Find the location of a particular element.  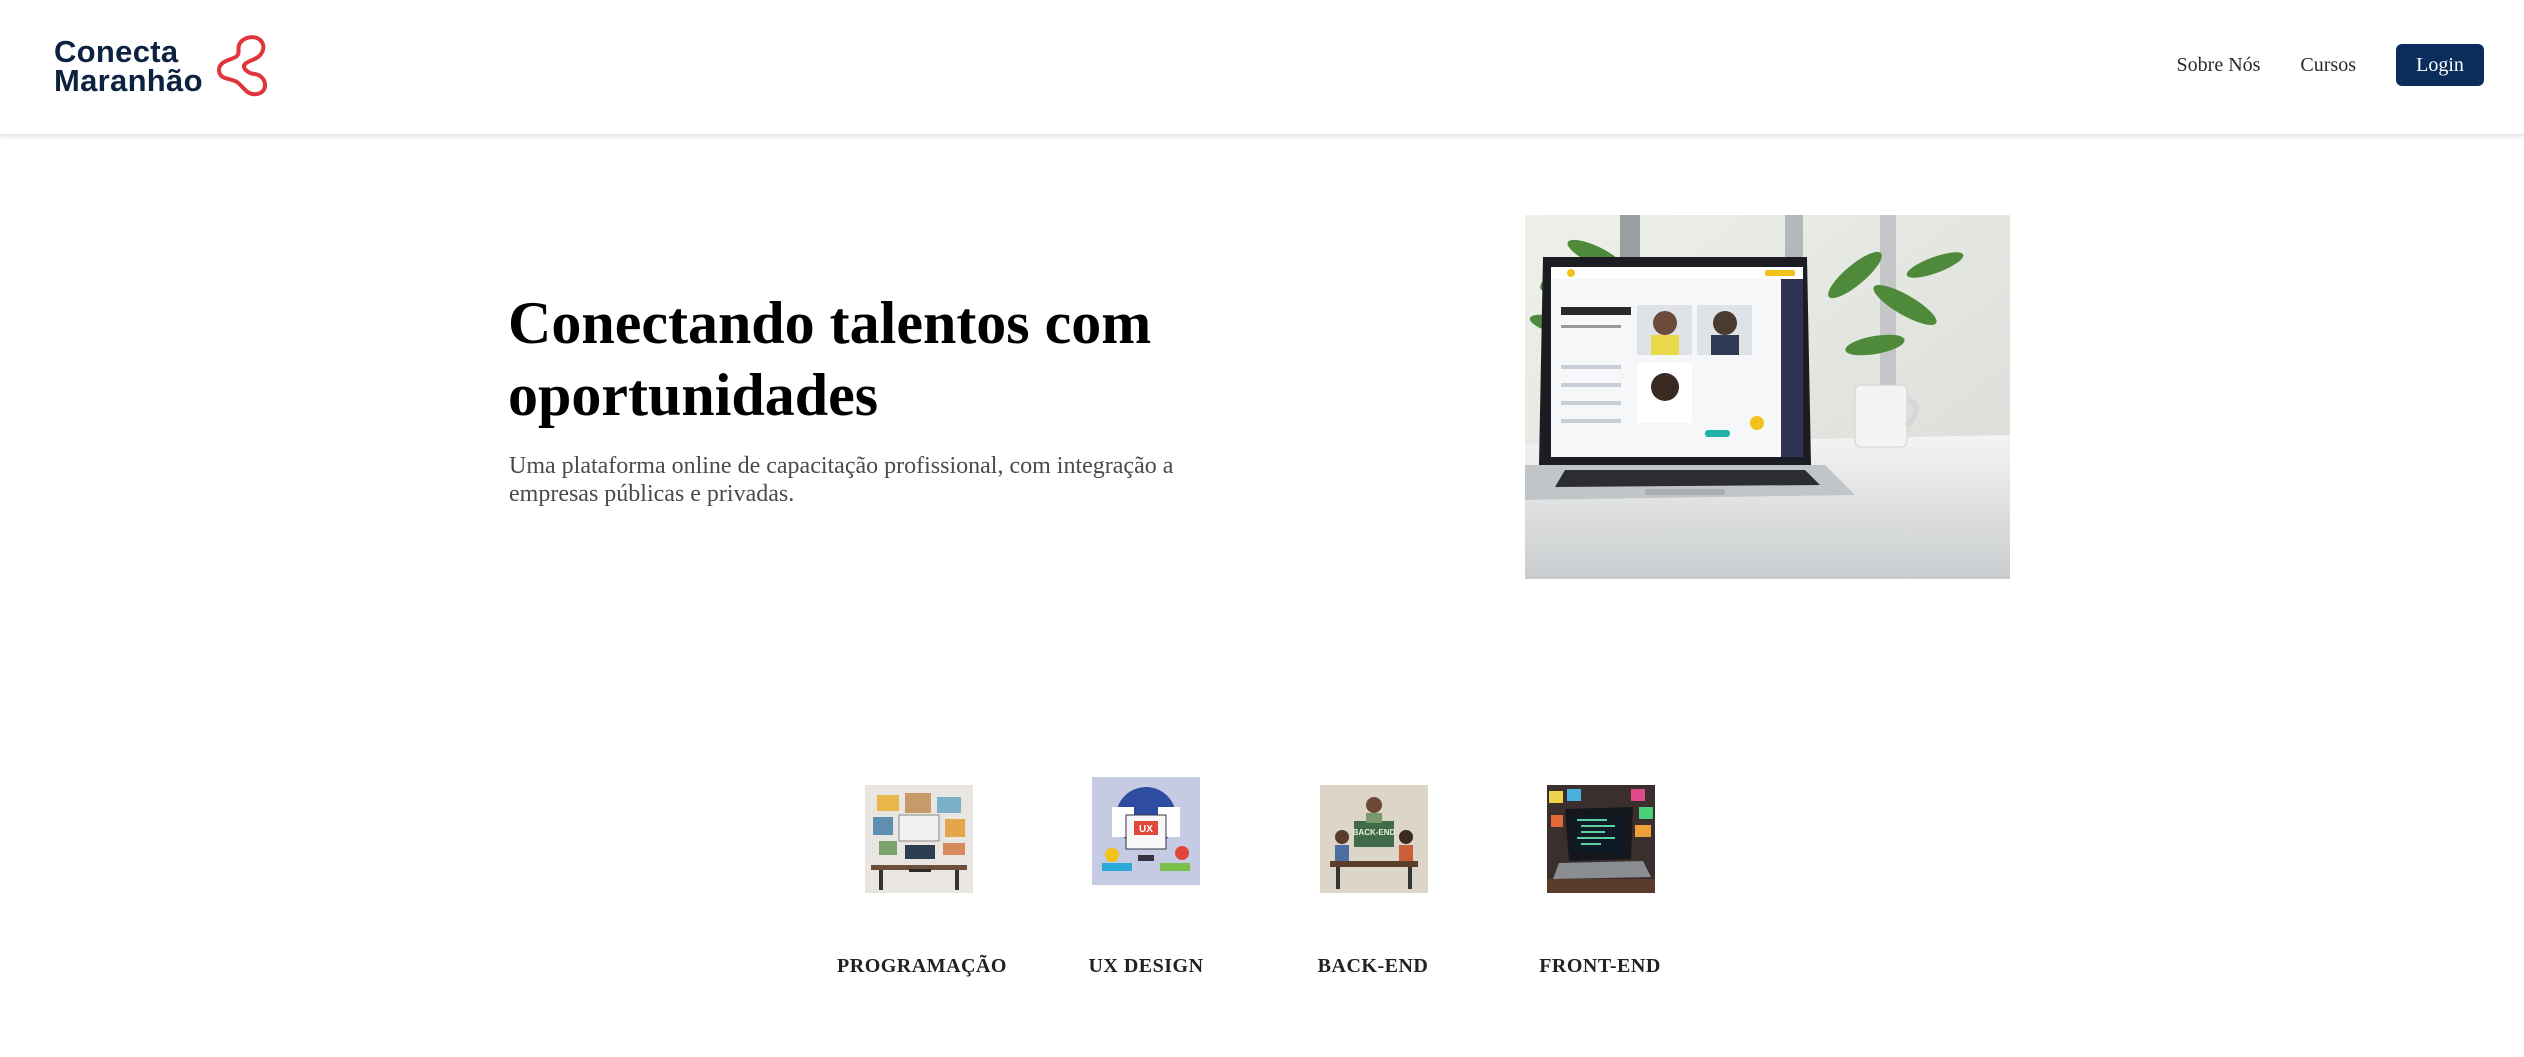

svg-text: BACK-END is located at coordinates (1374, 832).